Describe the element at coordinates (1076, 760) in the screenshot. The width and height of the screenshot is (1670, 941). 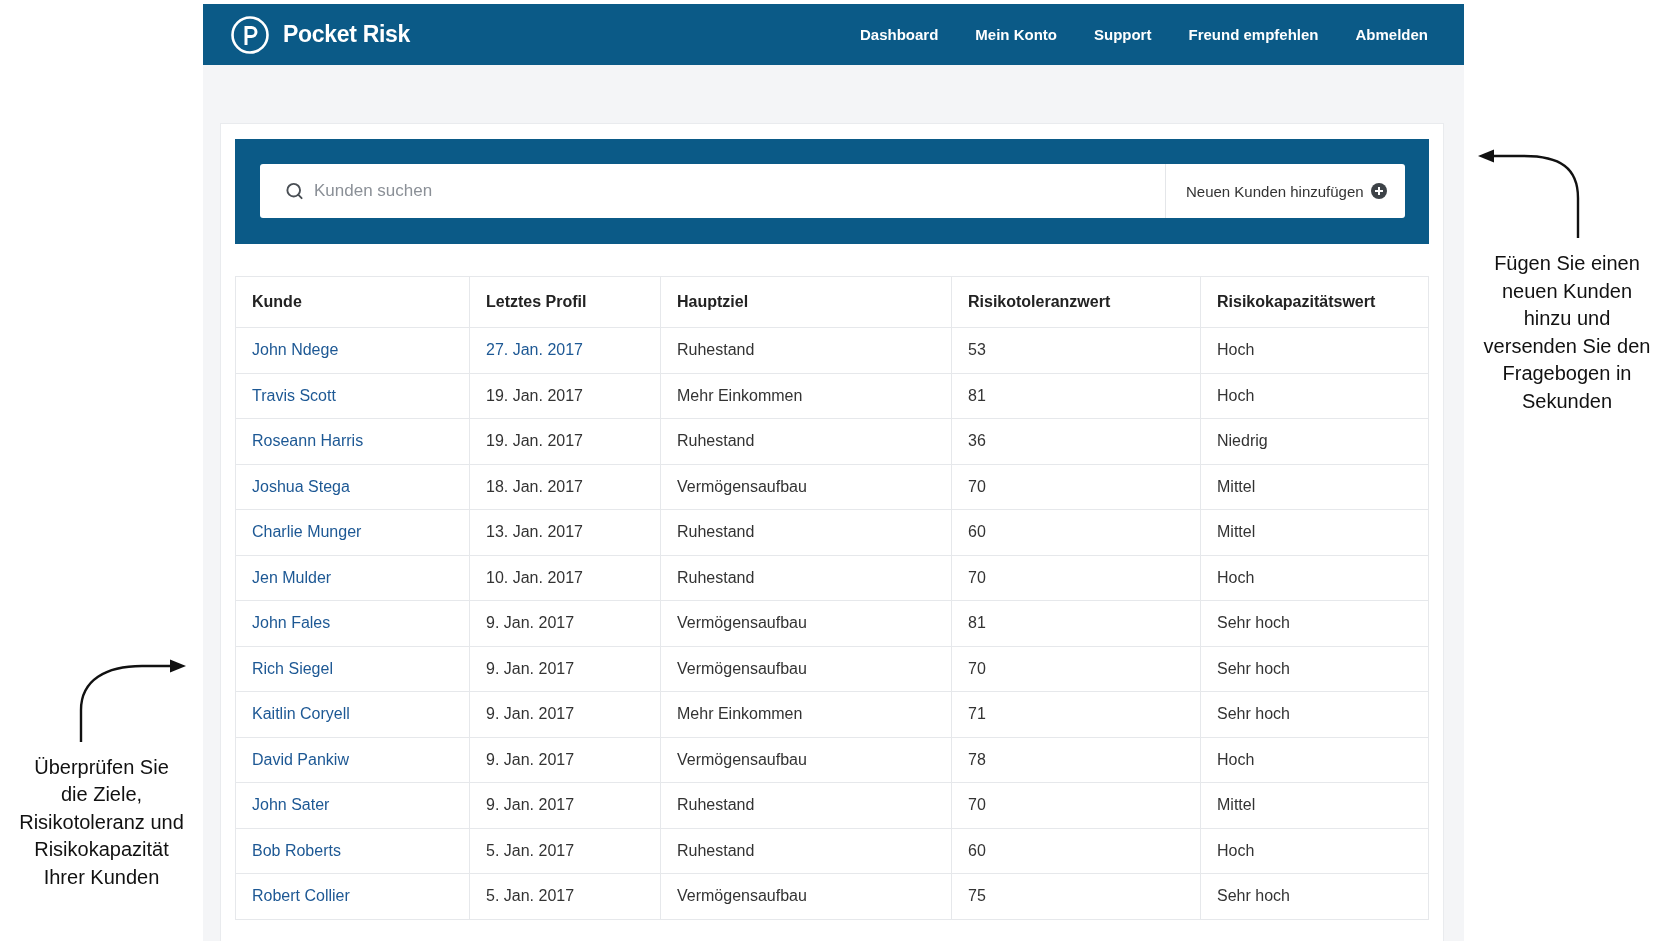
I see `table-cell: 78` at that location.